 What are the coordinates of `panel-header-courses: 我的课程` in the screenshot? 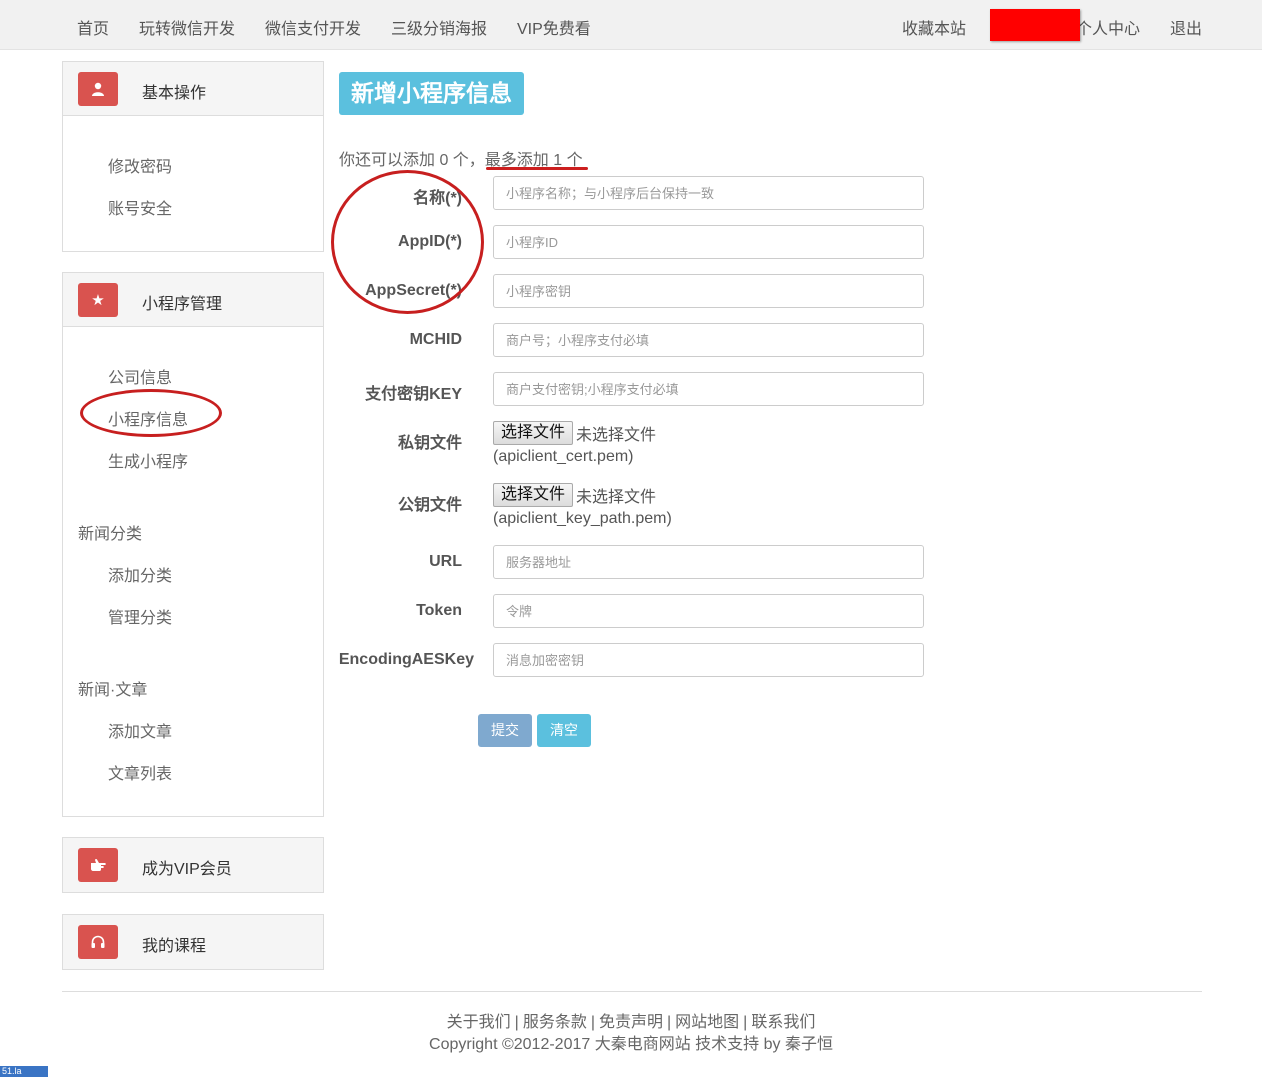 It's located at (193, 942).